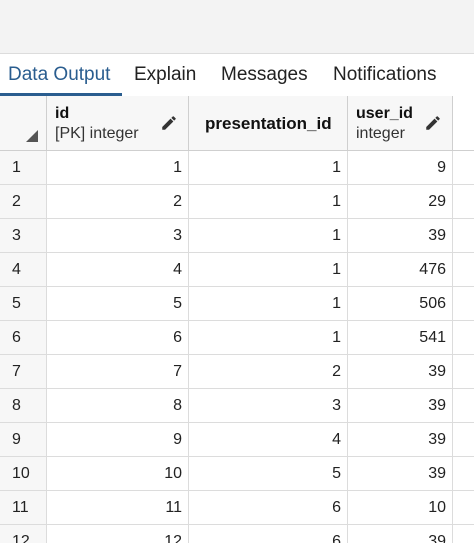 The image size is (474, 543). What do you see at coordinates (268, 372) in the screenshot?
I see `cell-presentation-id: 2` at bounding box center [268, 372].